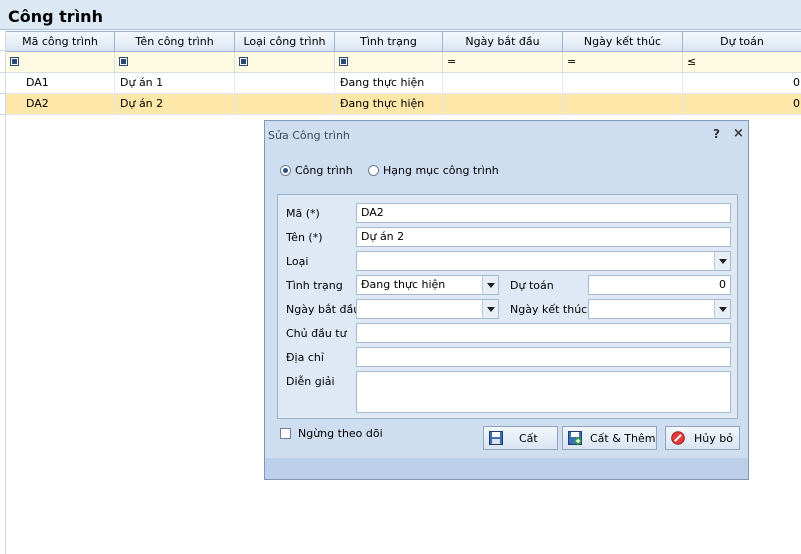  Describe the element at coordinates (543, 357) in the screenshot. I see `dia-chi-field` at that location.